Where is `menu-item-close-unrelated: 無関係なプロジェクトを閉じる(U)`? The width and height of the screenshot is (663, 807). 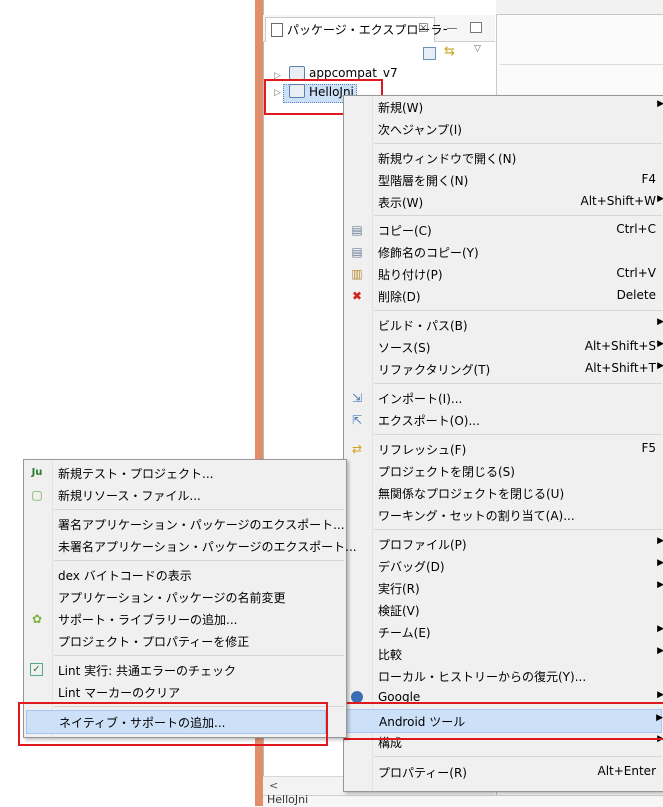 menu-item-close-unrelated: 無関係なプロジェクトを閉じる(U) is located at coordinates (503, 493).